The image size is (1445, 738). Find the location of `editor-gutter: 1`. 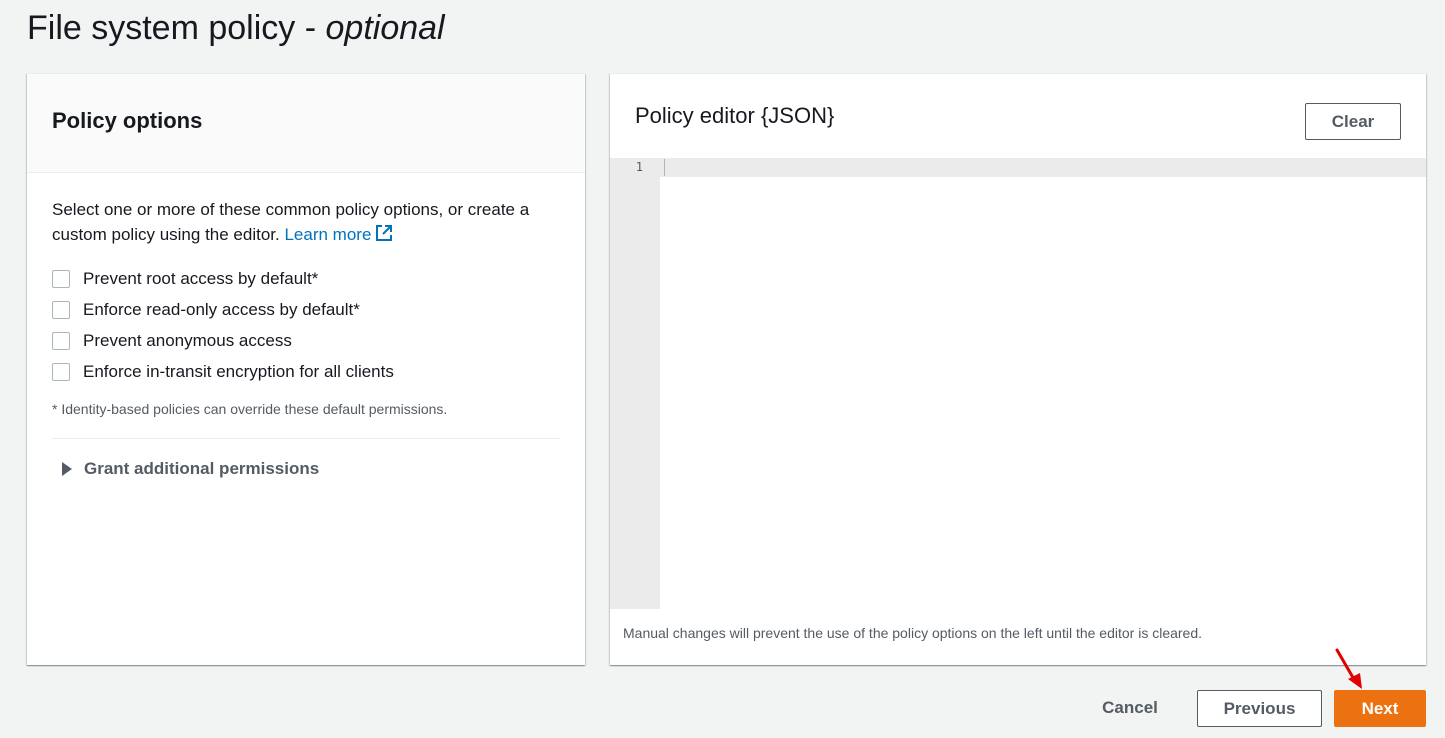

editor-gutter: 1 is located at coordinates (635, 383).